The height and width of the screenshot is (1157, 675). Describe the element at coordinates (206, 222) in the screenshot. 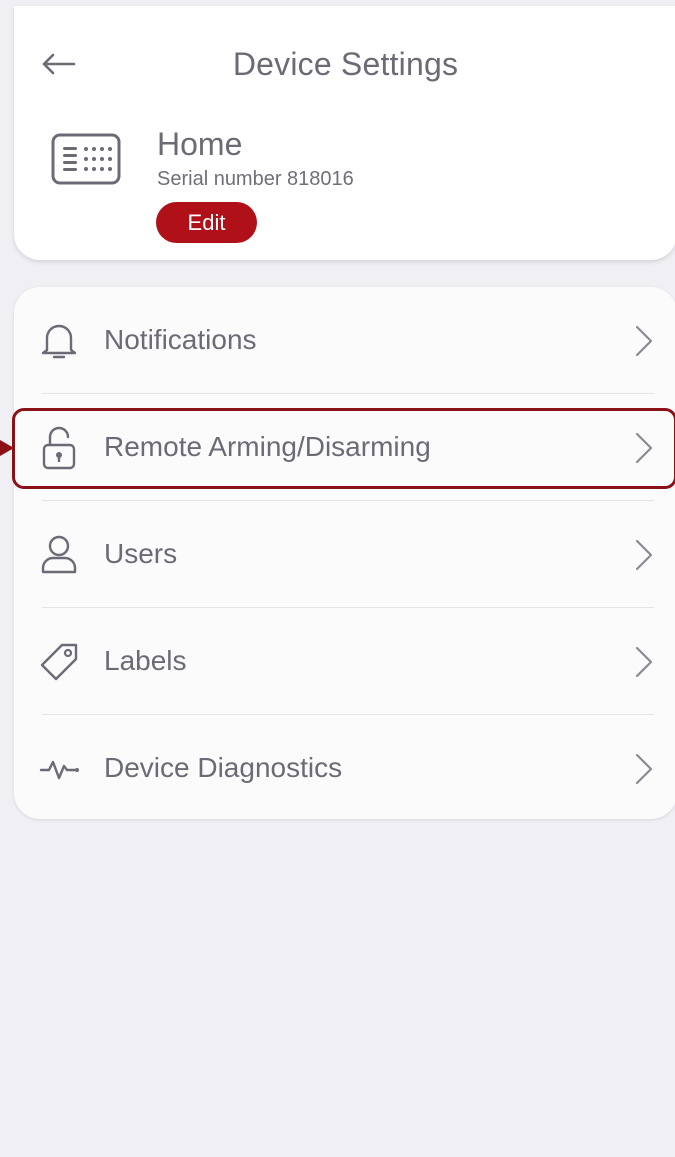

I see `edit-button: Edit` at that location.